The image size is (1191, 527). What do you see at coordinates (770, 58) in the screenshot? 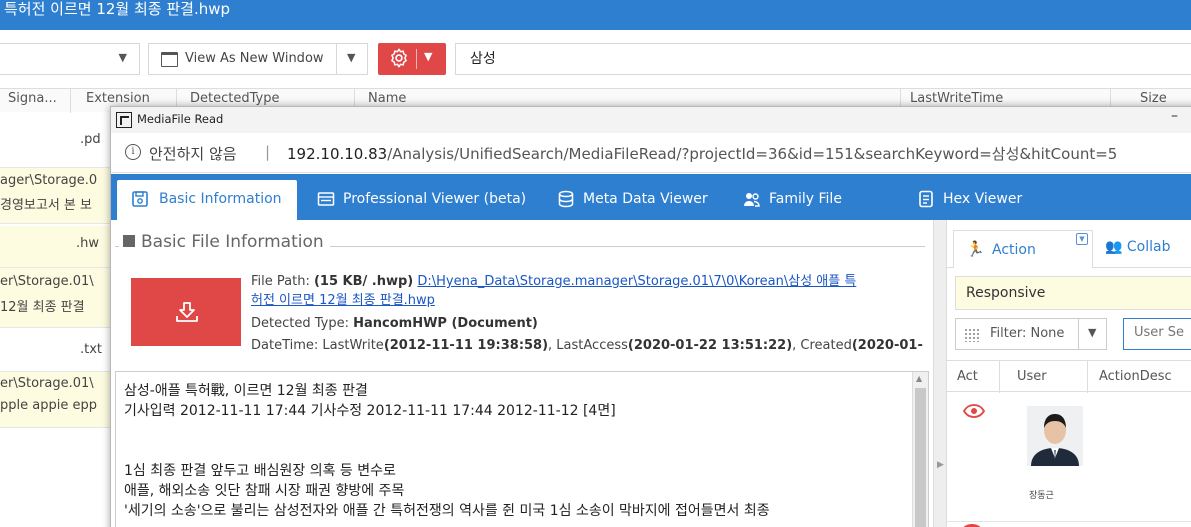
I see `keyword-search-input` at bounding box center [770, 58].